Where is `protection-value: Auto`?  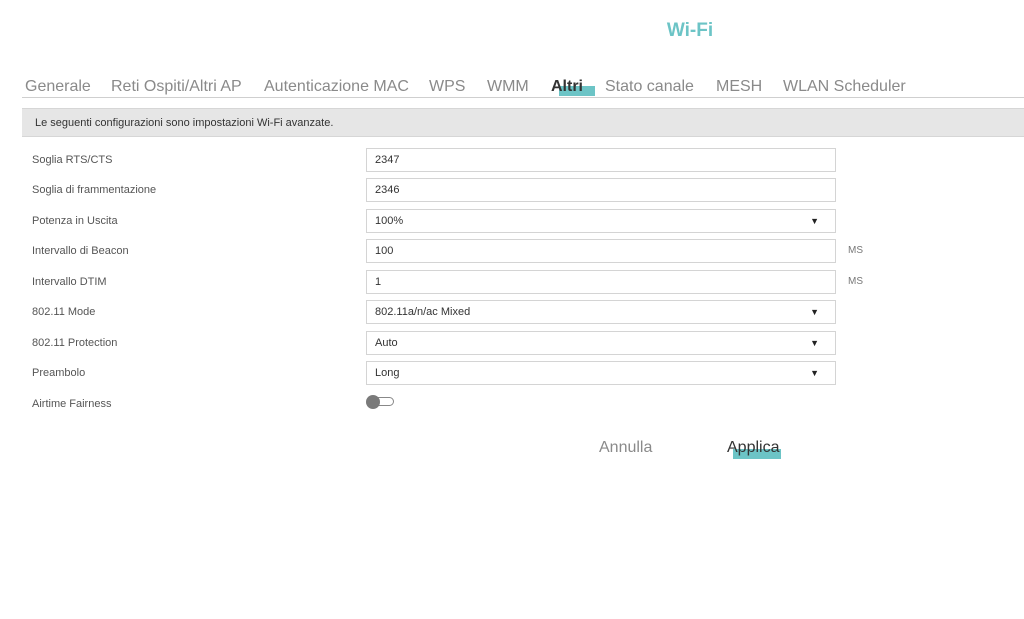 protection-value: Auto is located at coordinates (386, 343).